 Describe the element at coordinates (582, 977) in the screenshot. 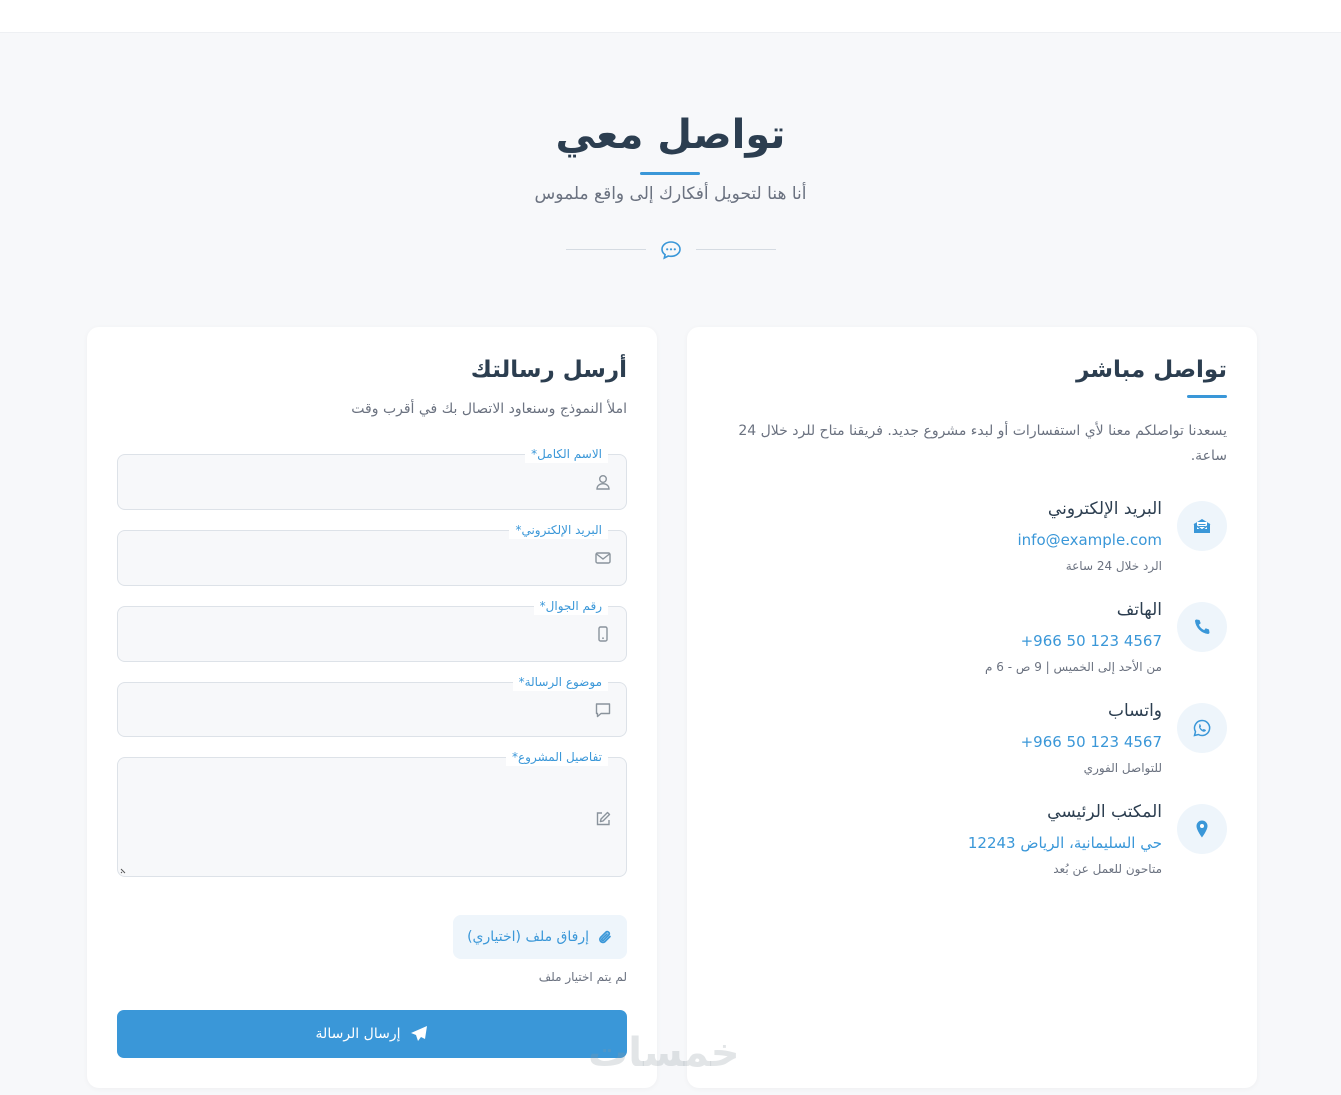

I see `no-file-text: لم يتم اختيار ملف` at that location.